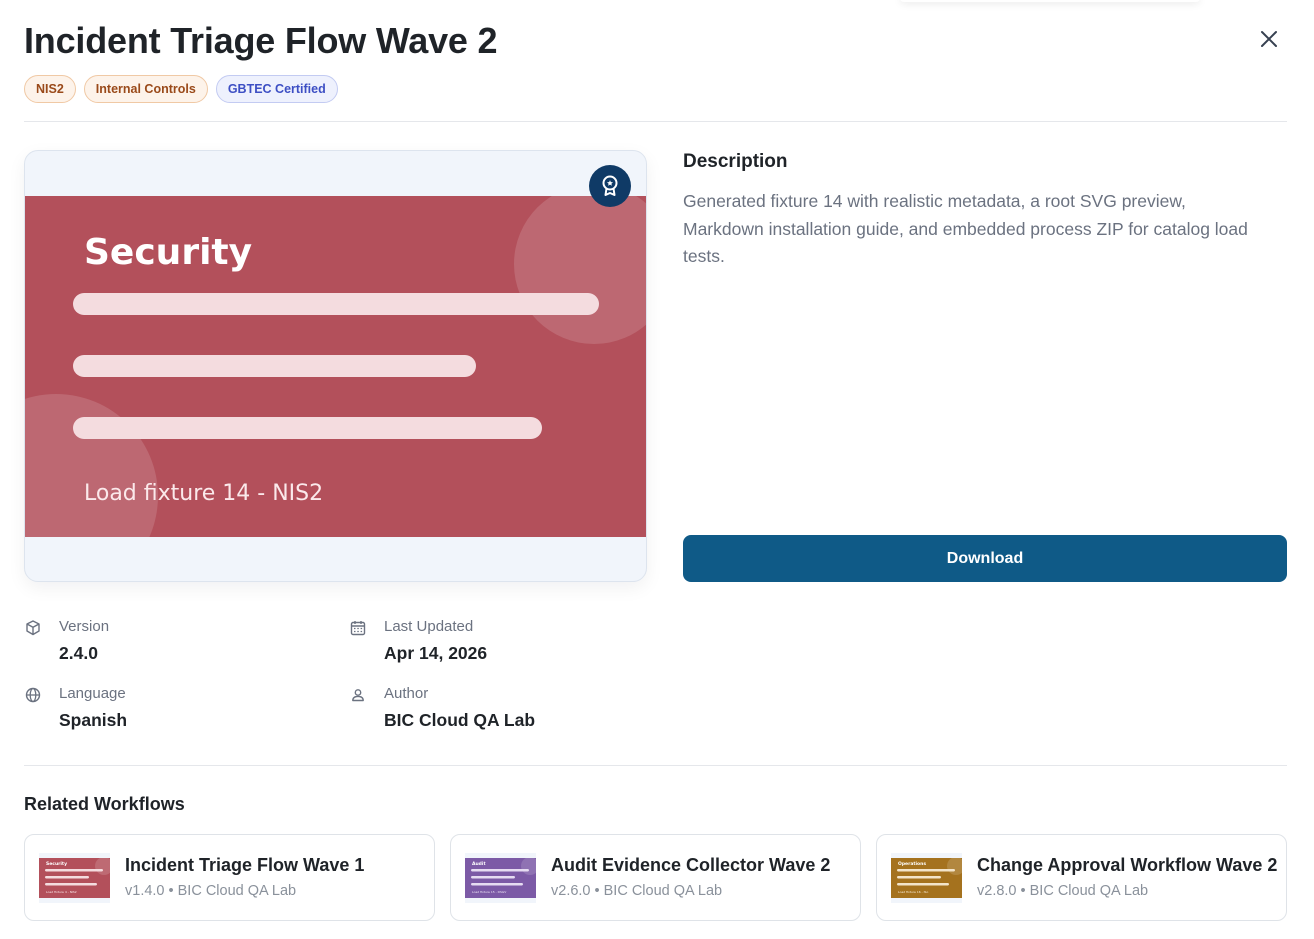 The height and width of the screenshot is (939, 1314). Describe the element at coordinates (1050, 1) in the screenshot. I see `overlay-edge` at that location.